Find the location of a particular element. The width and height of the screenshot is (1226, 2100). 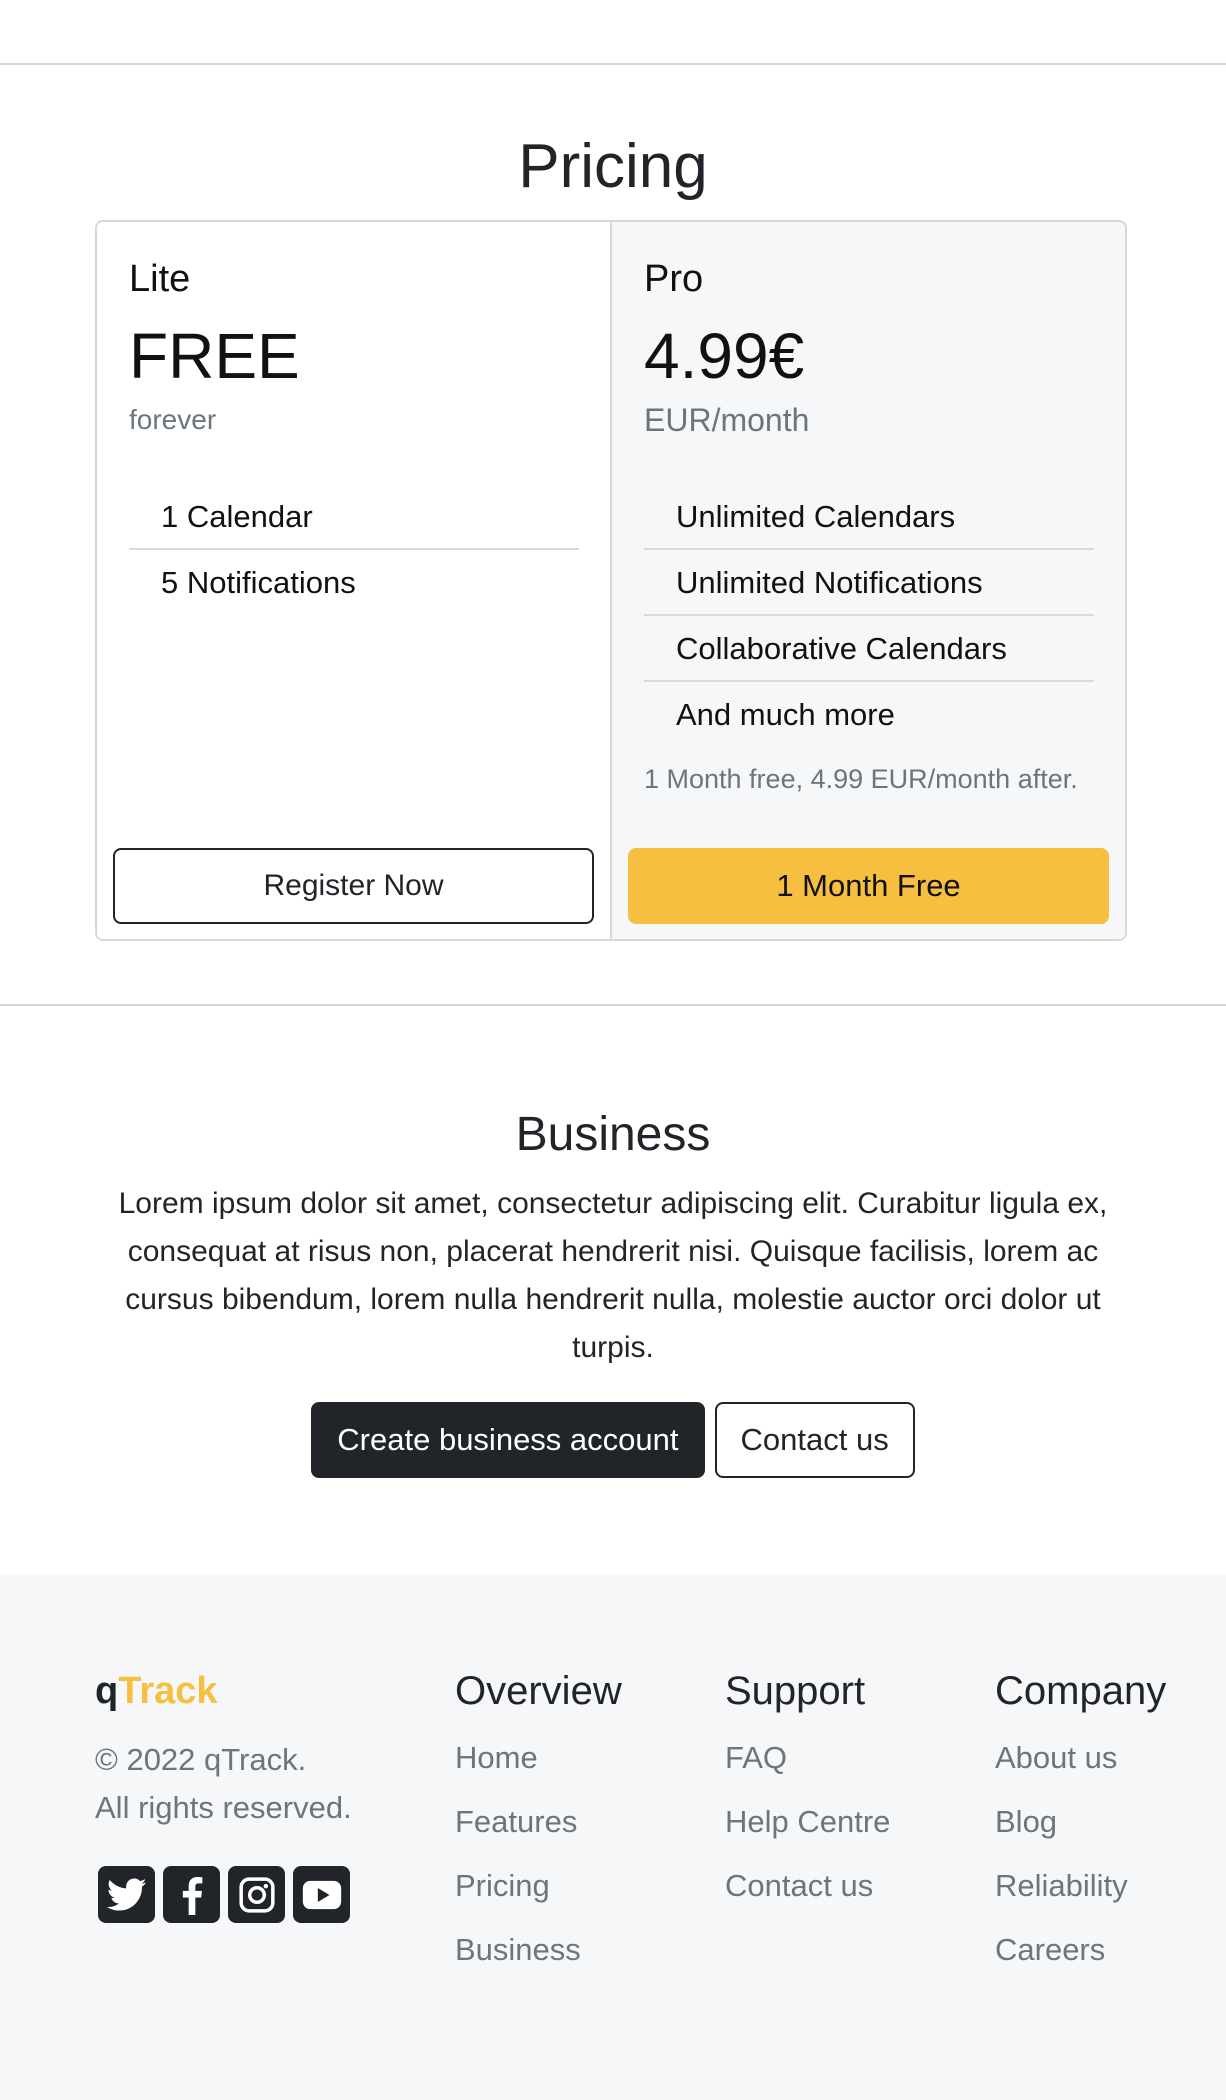

footer-link-features: Features is located at coordinates (538, 1822).